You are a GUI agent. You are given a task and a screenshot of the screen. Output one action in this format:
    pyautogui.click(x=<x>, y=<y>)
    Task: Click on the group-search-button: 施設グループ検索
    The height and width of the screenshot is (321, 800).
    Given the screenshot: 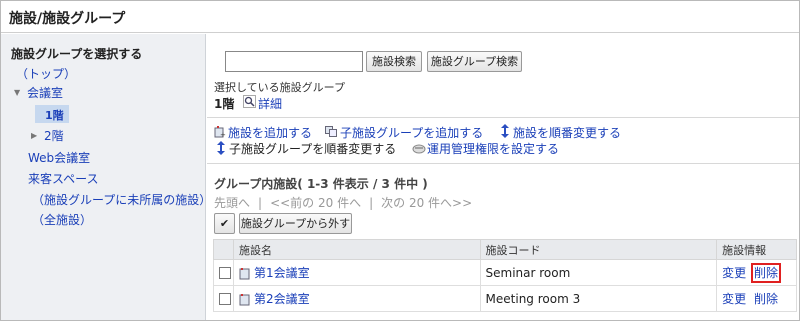 What is the action you would take?
    pyautogui.click(x=474, y=61)
    